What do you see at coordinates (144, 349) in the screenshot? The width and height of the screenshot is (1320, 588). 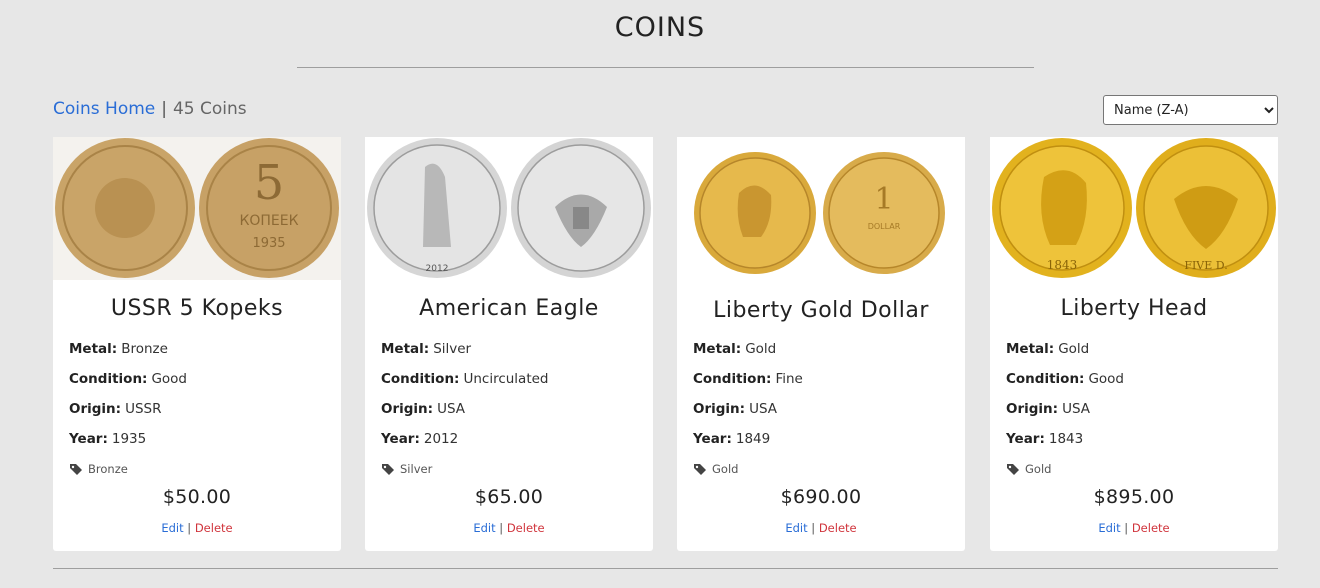 I see `metal-value: Bronze` at bounding box center [144, 349].